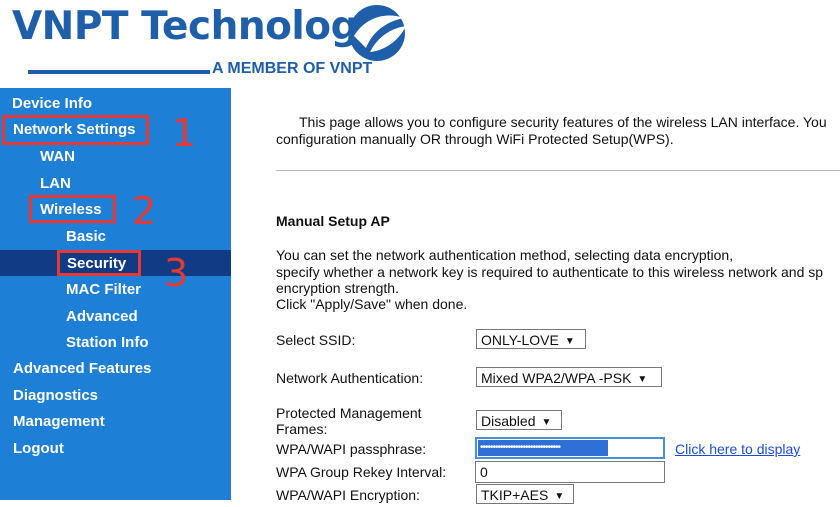 This screenshot has width=840, height=507. Describe the element at coordinates (57, 157) in the screenshot. I see `sidebar-item-wan: WAN` at that location.